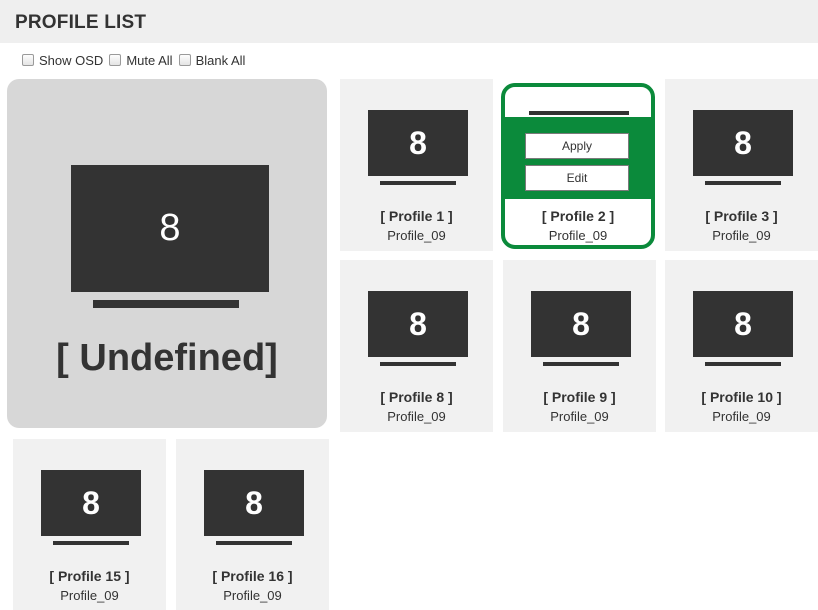  I want to click on profile-label: [ Profile 1 ], so click(416, 216).